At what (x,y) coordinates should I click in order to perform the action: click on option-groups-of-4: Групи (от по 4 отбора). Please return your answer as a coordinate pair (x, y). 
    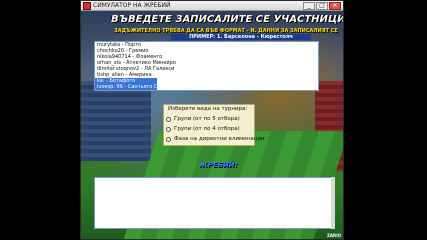
    Looking at the image, I should click on (203, 129).